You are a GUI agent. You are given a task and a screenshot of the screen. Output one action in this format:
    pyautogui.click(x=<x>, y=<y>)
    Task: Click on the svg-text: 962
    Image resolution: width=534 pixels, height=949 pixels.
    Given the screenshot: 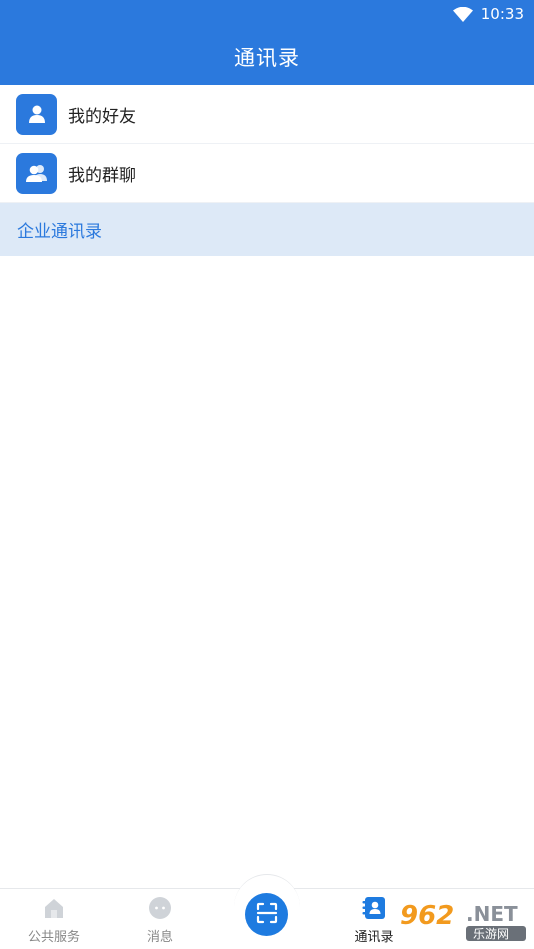 What is the action you would take?
    pyautogui.click(x=427, y=916)
    